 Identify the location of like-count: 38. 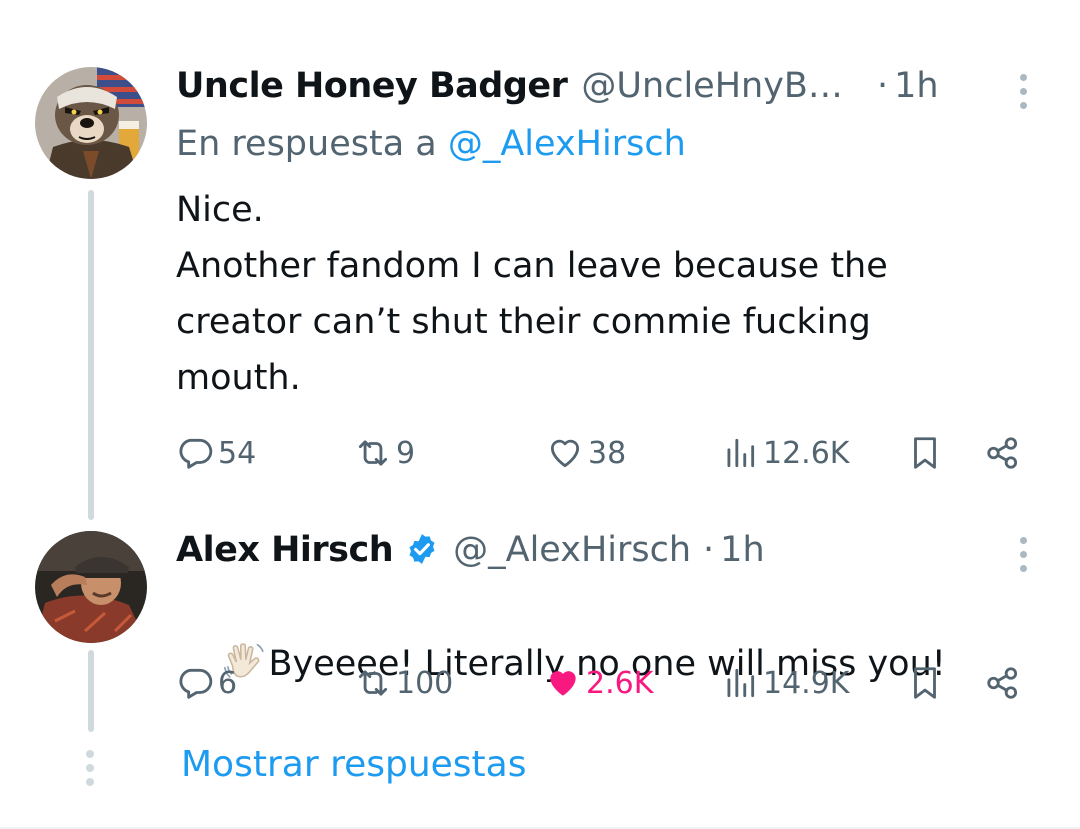
(607, 453).